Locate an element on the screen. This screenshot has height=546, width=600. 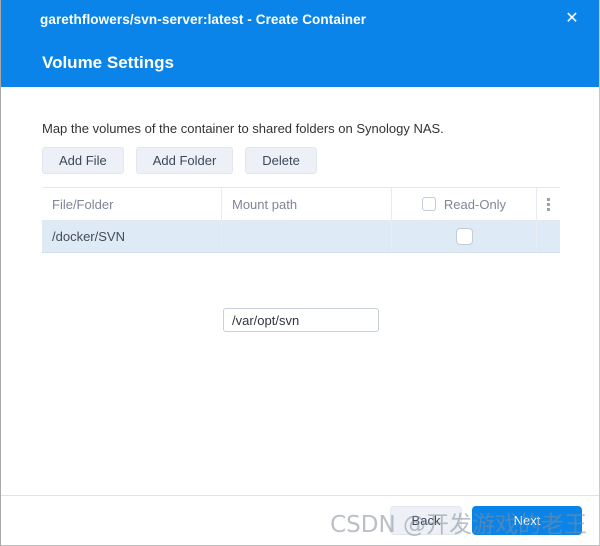
table-header-row: File/Folder Mount path Read-Only is located at coordinates (301, 204).